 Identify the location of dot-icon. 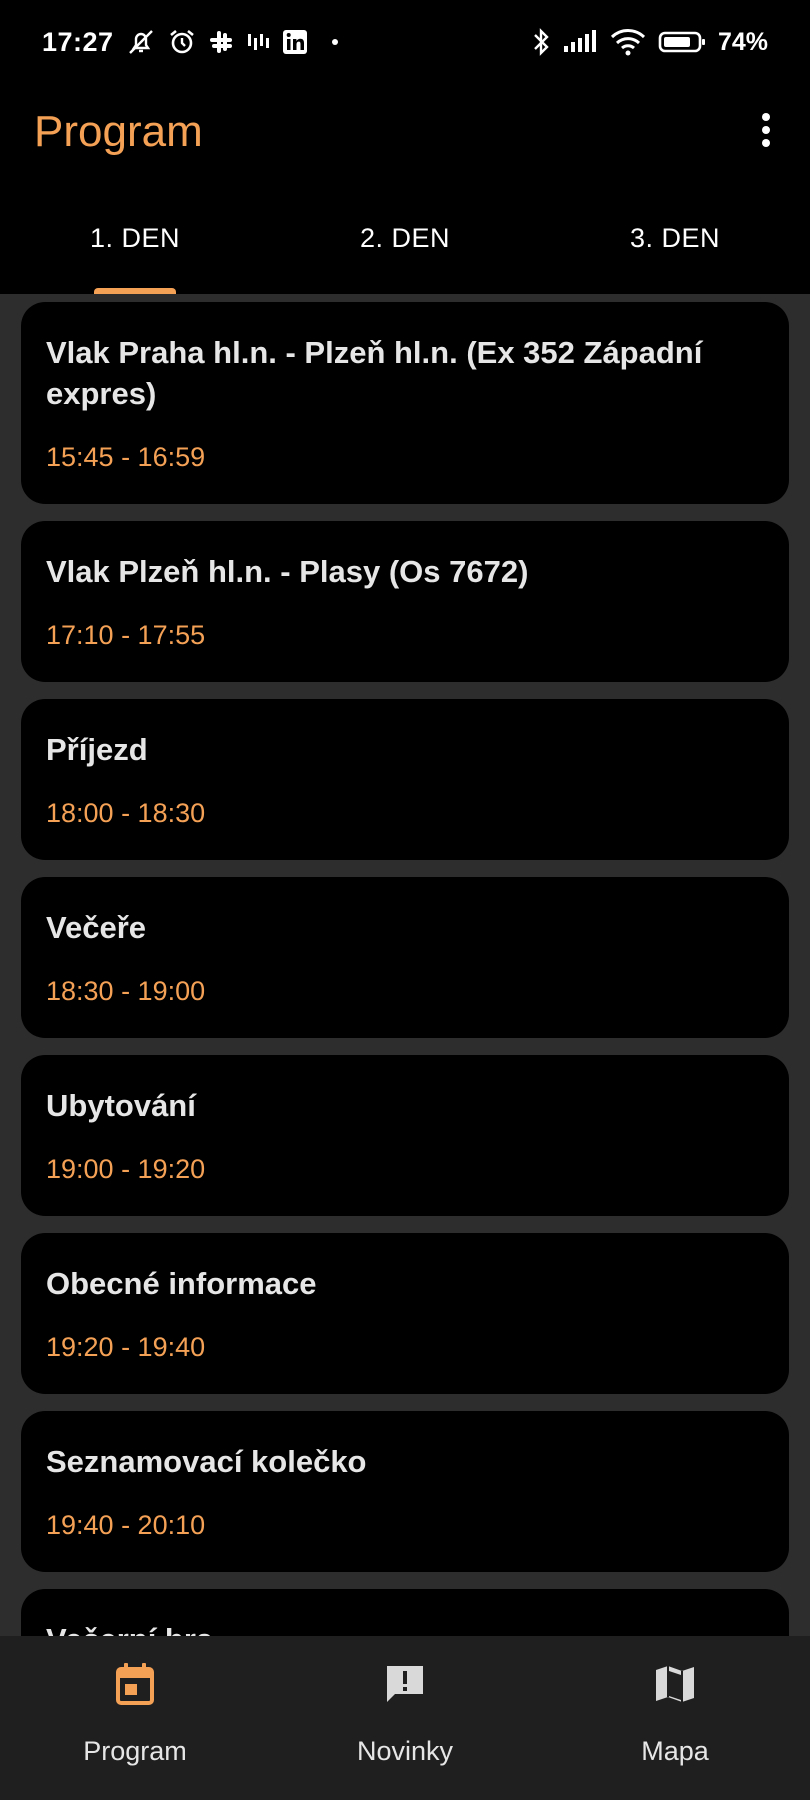
(334, 42).